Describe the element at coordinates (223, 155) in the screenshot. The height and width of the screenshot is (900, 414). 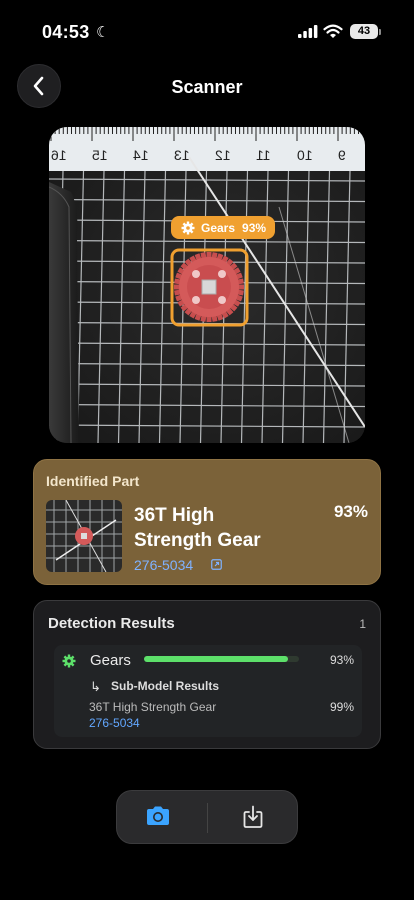
I see `ruler-label: 12` at that location.